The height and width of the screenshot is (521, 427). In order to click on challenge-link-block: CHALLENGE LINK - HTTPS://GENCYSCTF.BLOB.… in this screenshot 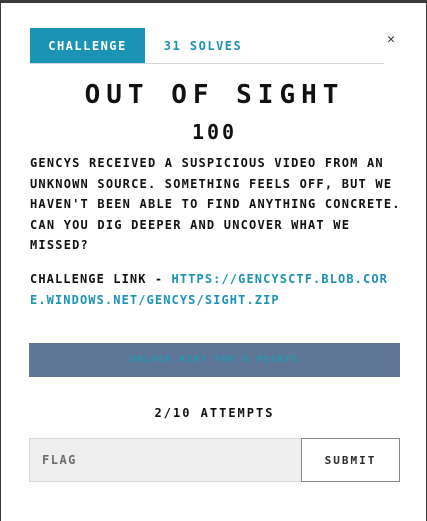, I will do `click(216, 289)`.